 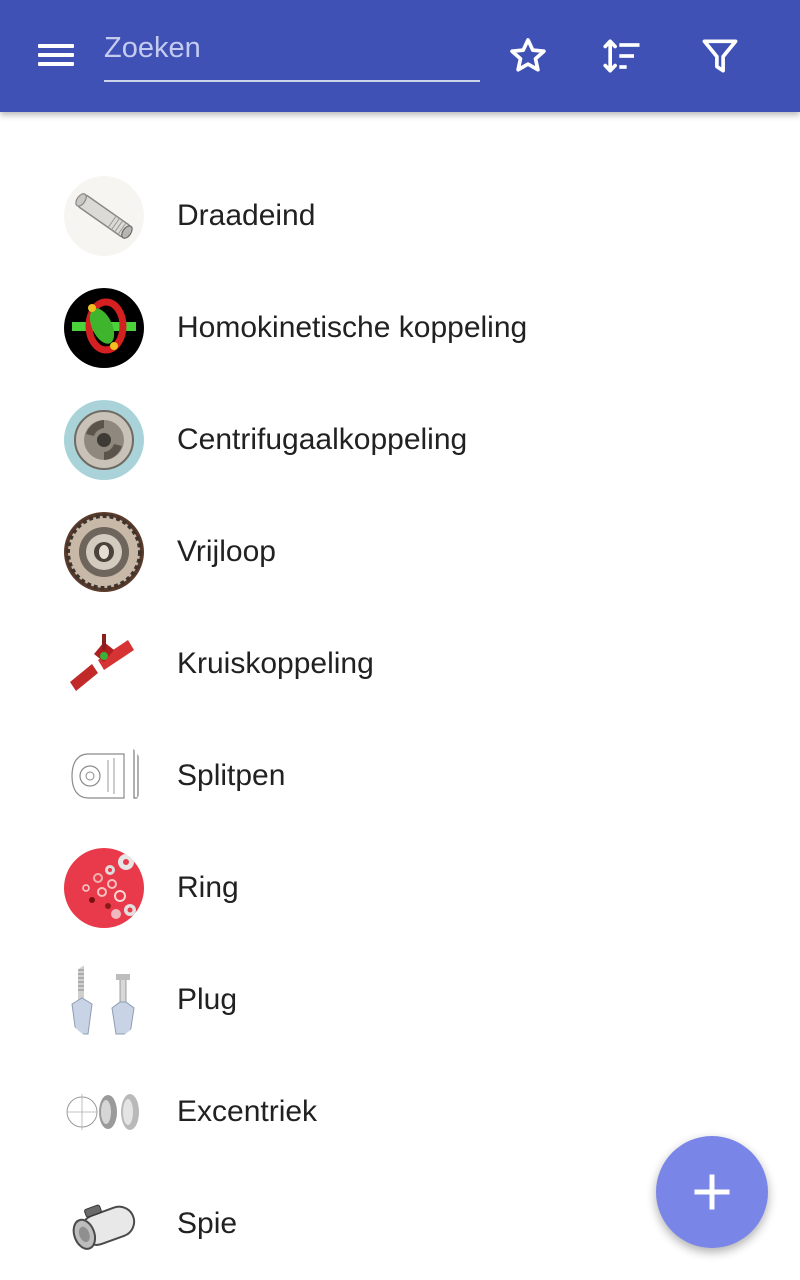 I want to click on eccentric-image, so click(x=104, y=1112).